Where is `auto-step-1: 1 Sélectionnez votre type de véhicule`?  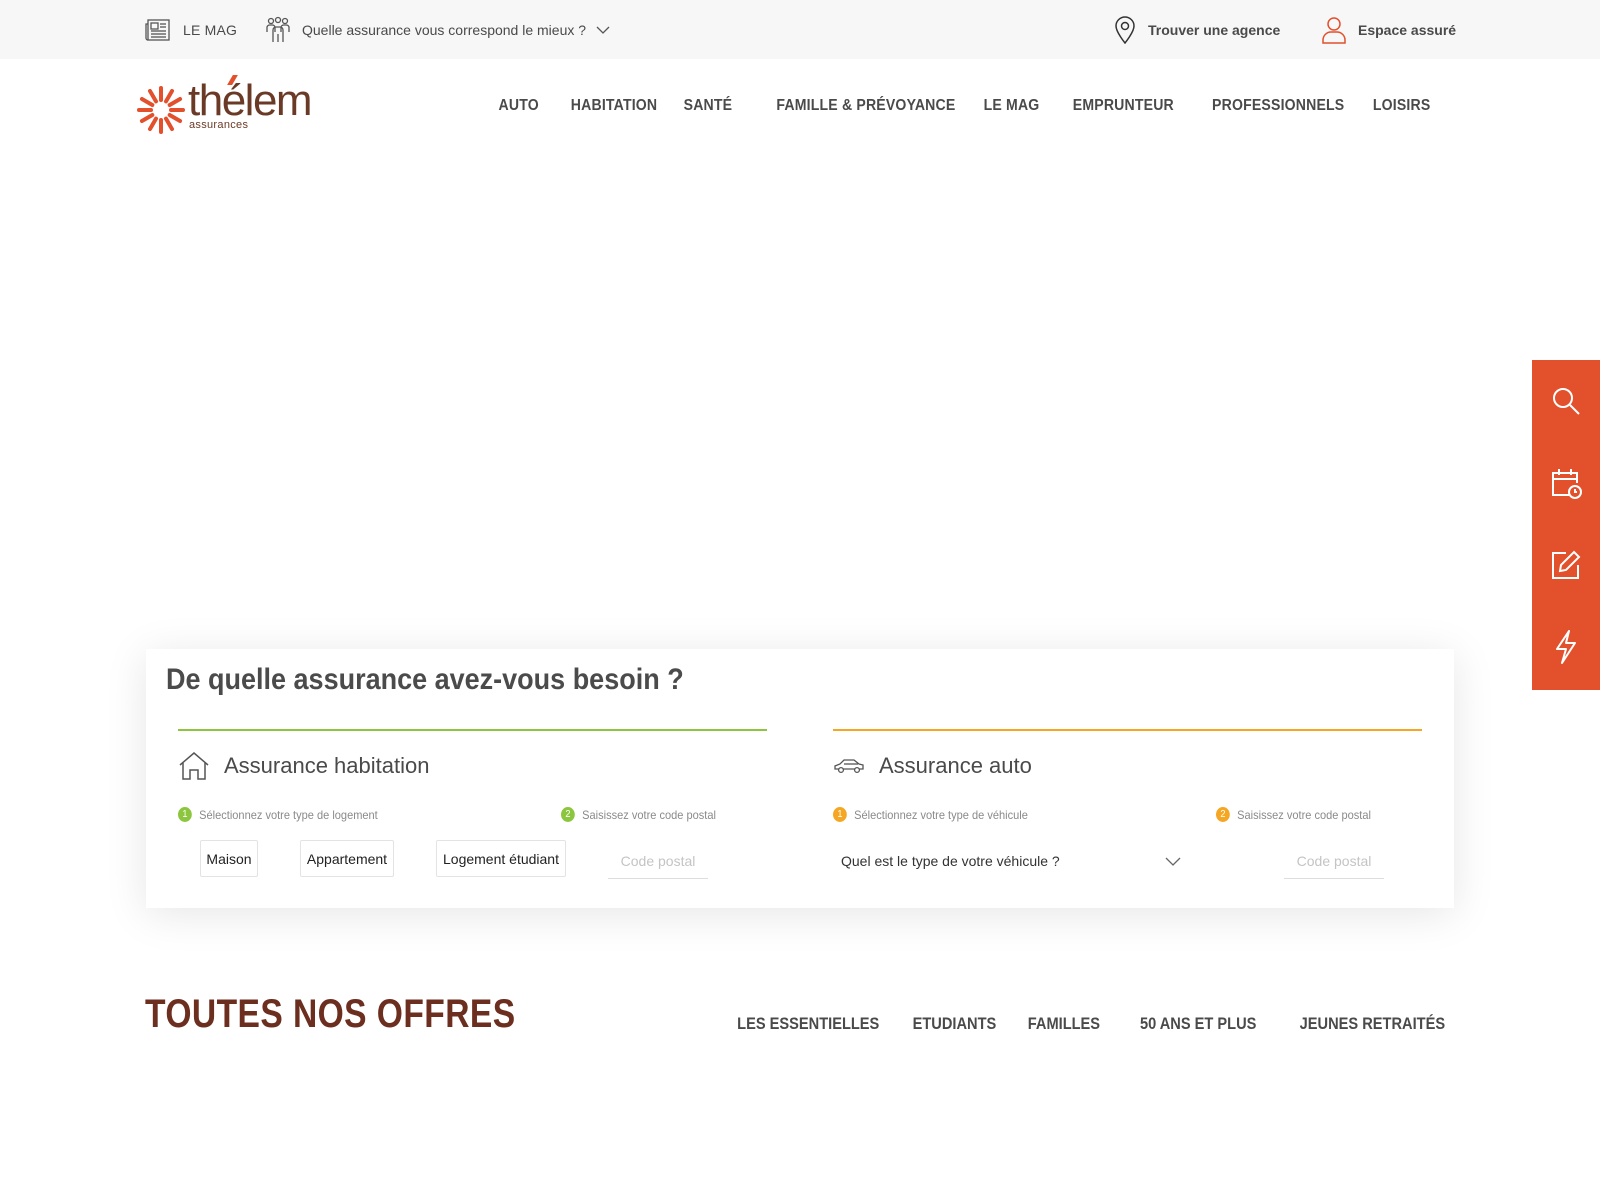 auto-step-1: 1 Sélectionnez votre type de véhicule is located at coordinates (930, 814).